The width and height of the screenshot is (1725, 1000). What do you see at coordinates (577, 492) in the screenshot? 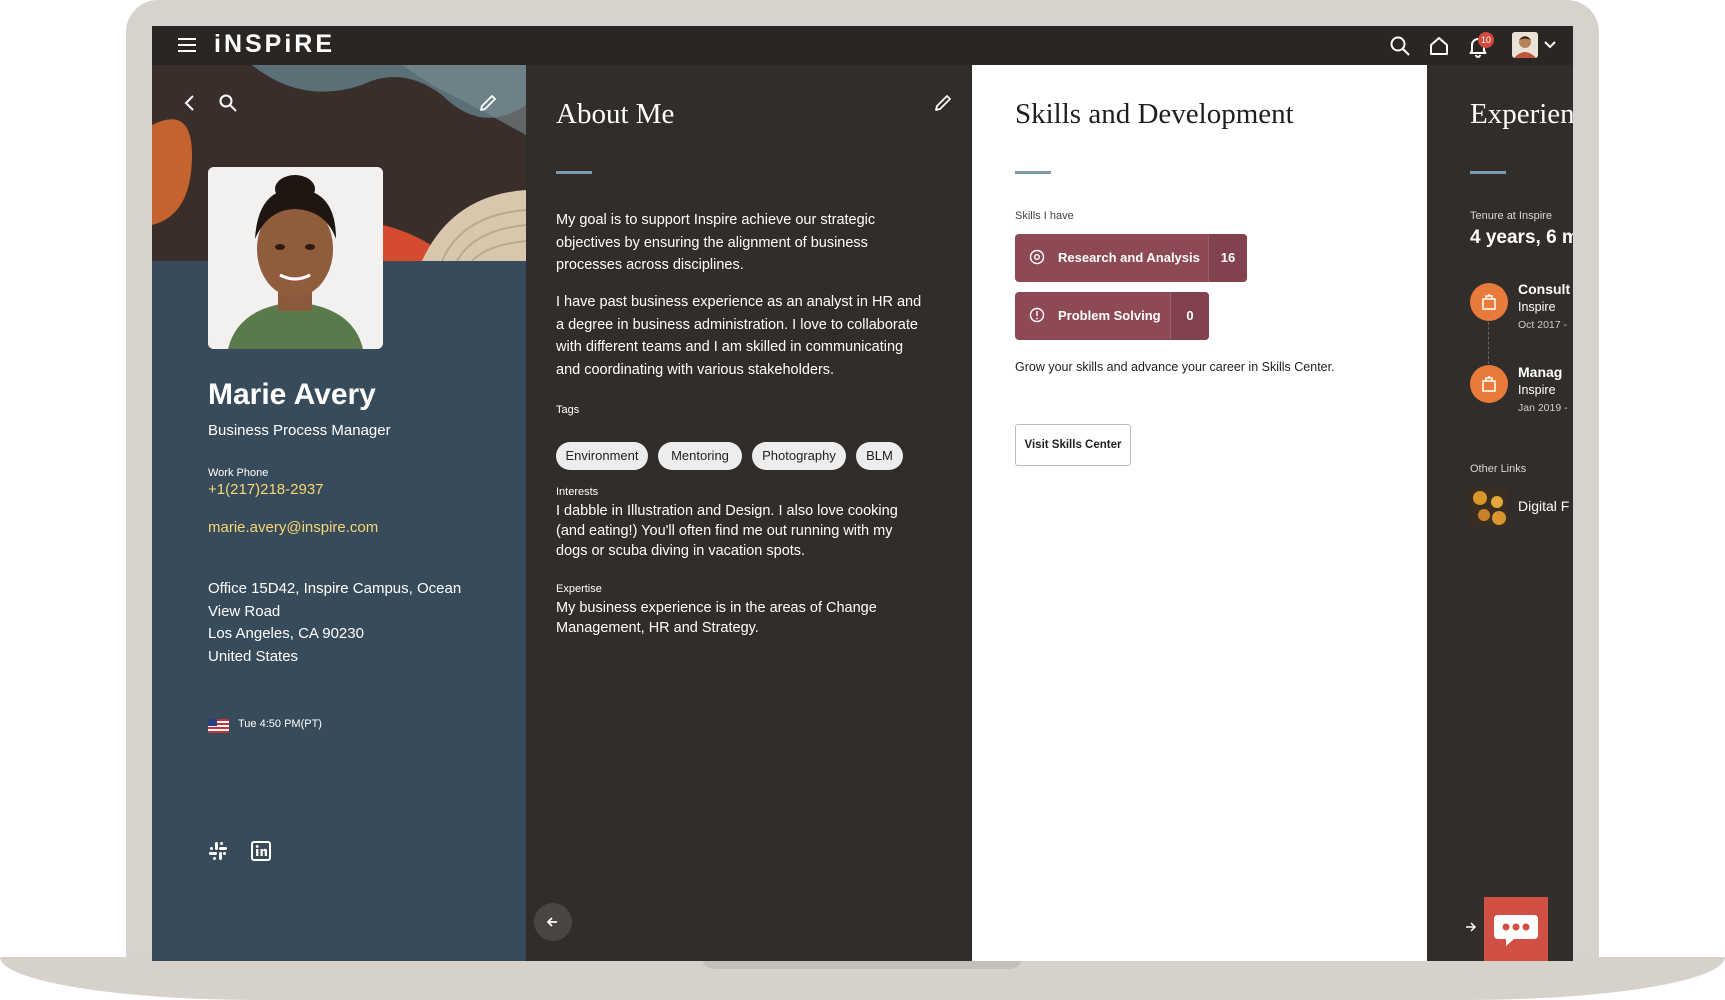
I see `interests-label: Interests` at bounding box center [577, 492].